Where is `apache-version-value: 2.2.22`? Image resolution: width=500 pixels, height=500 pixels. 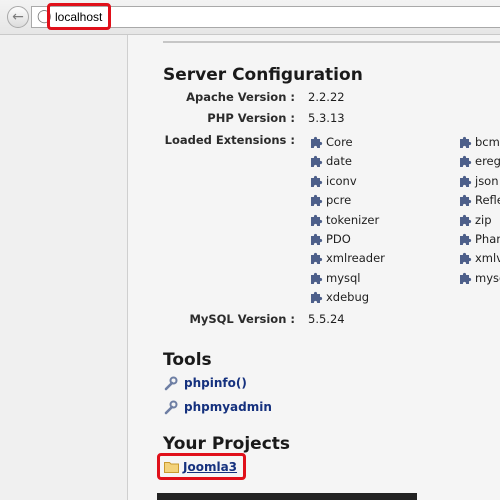
apache-version-value: 2.2.22 is located at coordinates (326, 97).